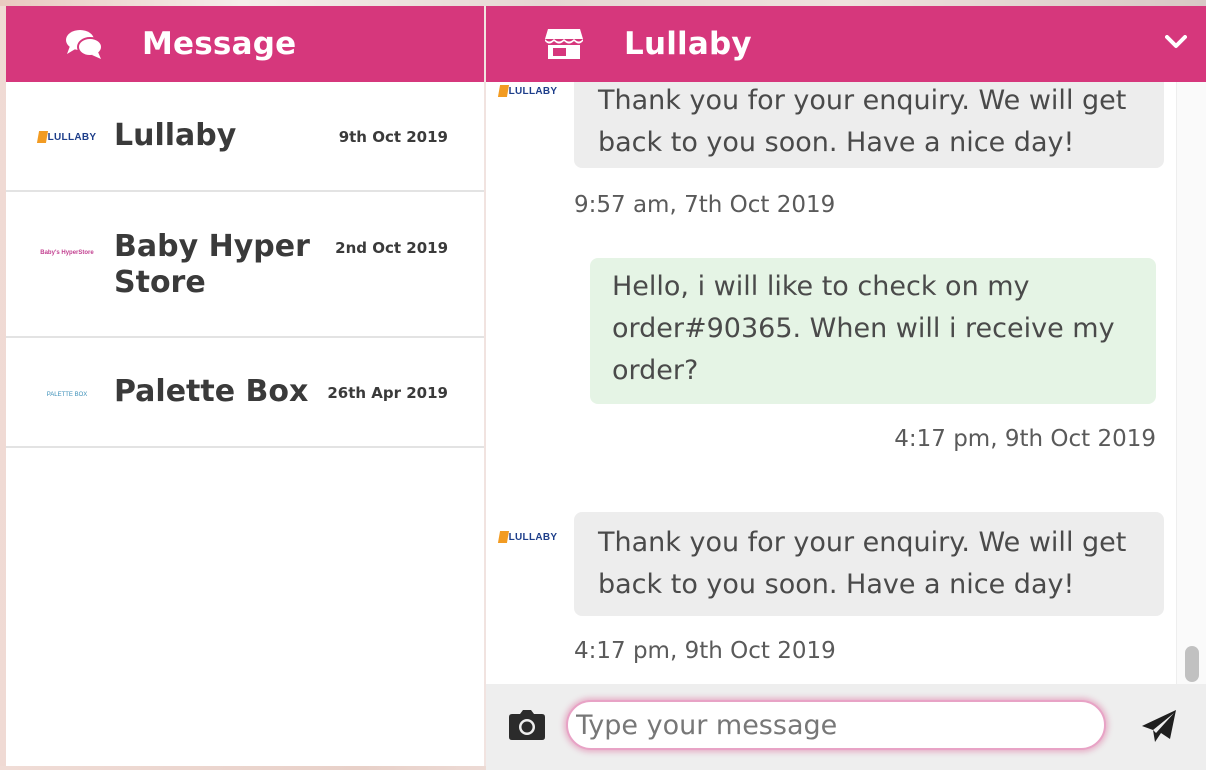 This screenshot has height=770, width=1206. Describe the element at coordinates (1176, 42) in the screenshot. I see `chevron-down-icon` at that location.